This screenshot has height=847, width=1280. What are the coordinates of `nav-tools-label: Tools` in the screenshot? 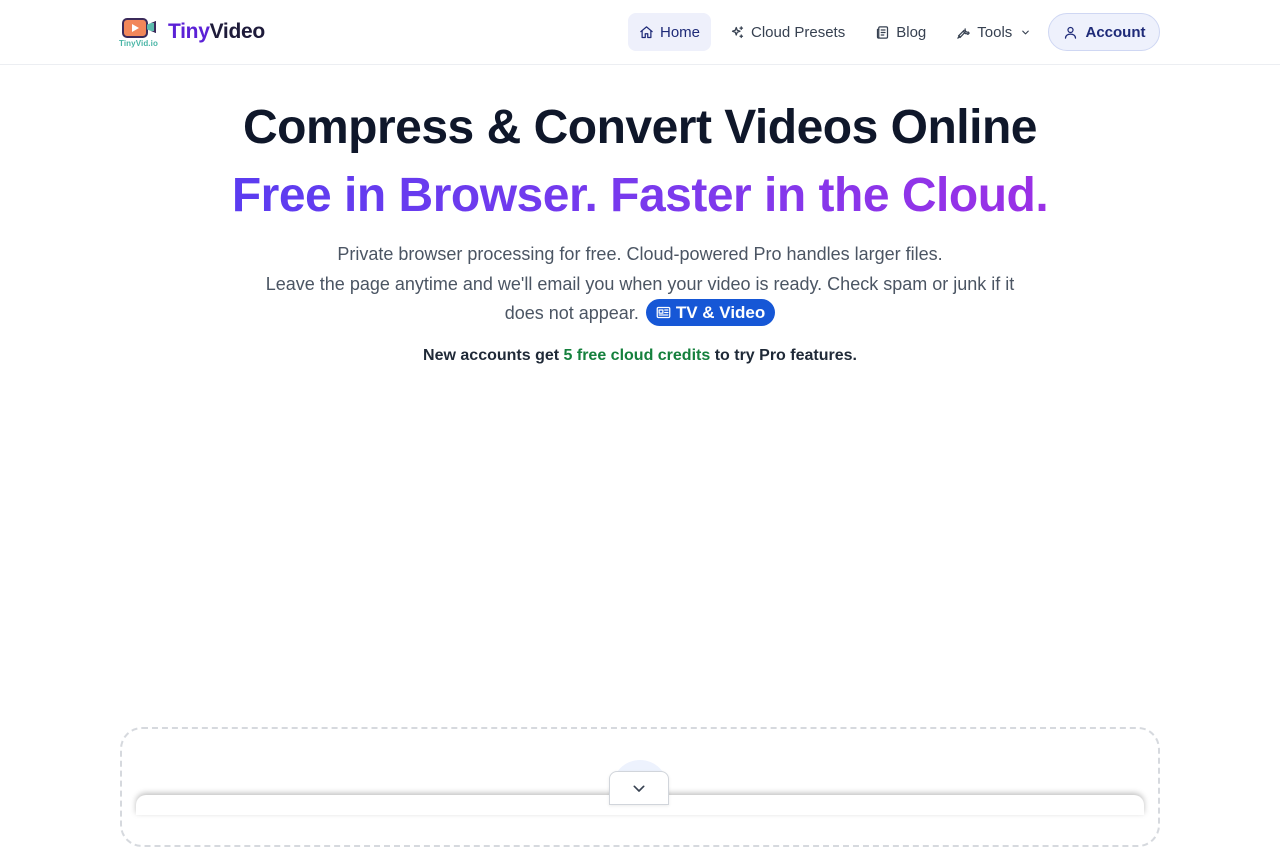 It's located at (995, 32).